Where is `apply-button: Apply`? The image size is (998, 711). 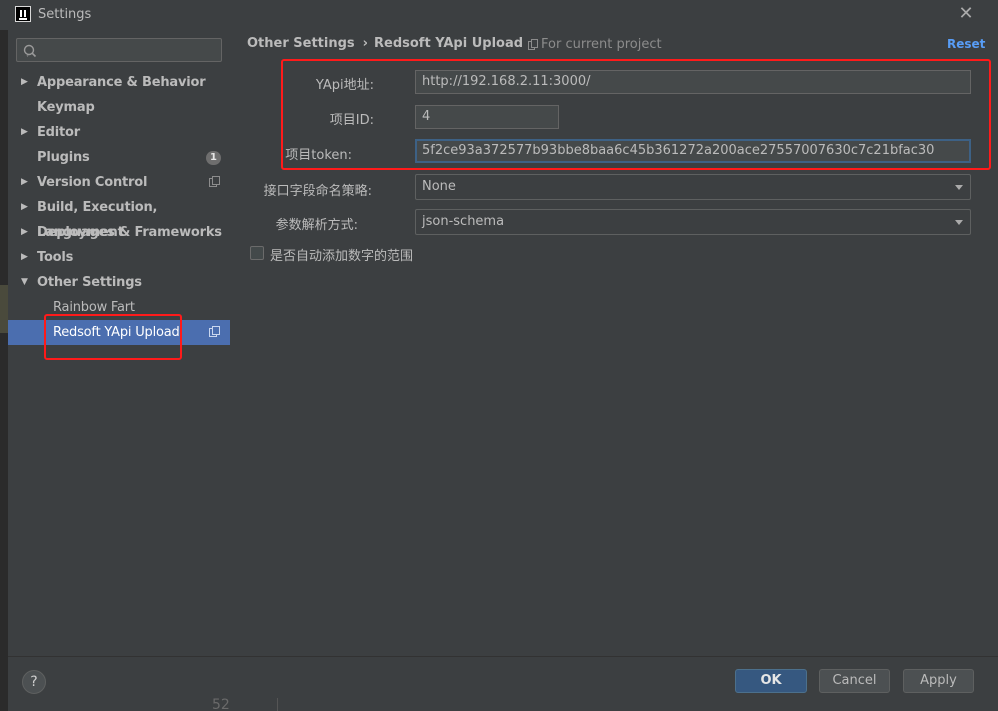
apply-button: Apply is located at coordinates (938, 681).